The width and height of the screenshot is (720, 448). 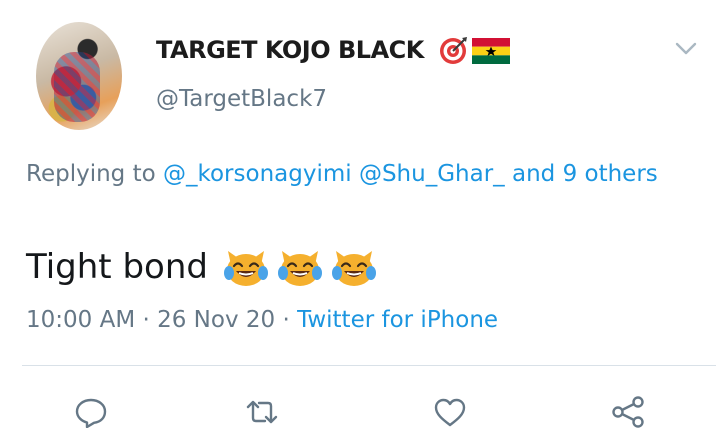 I want to click on mention-link: @Shu_Ghar_, so click(x=432, y=174).